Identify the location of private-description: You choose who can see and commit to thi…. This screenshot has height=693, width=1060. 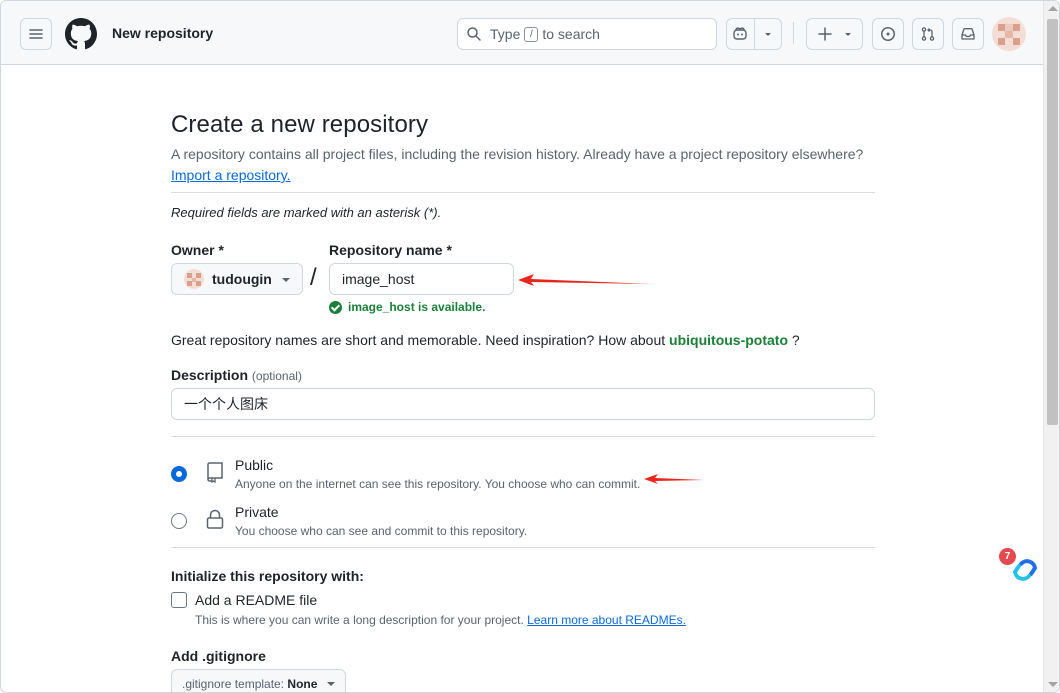
(381, 531).